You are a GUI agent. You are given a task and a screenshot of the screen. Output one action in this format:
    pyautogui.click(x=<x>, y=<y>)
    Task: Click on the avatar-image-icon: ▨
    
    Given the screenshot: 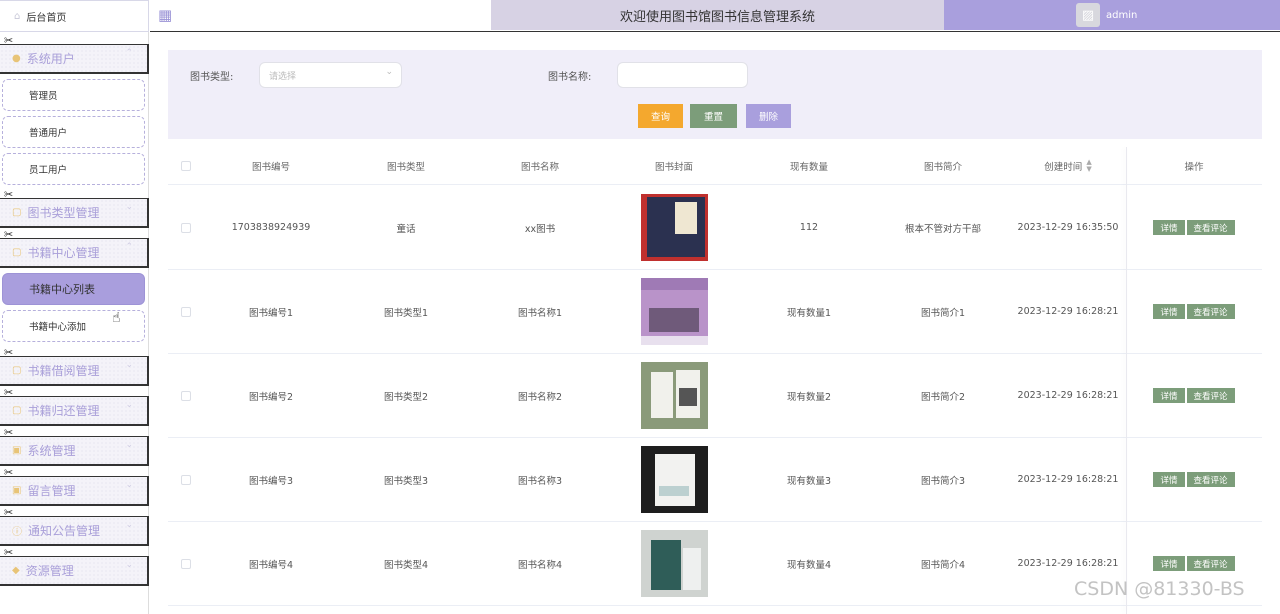 What is the action you would take?
    pyautogui.click(x=1088, y=15)
    